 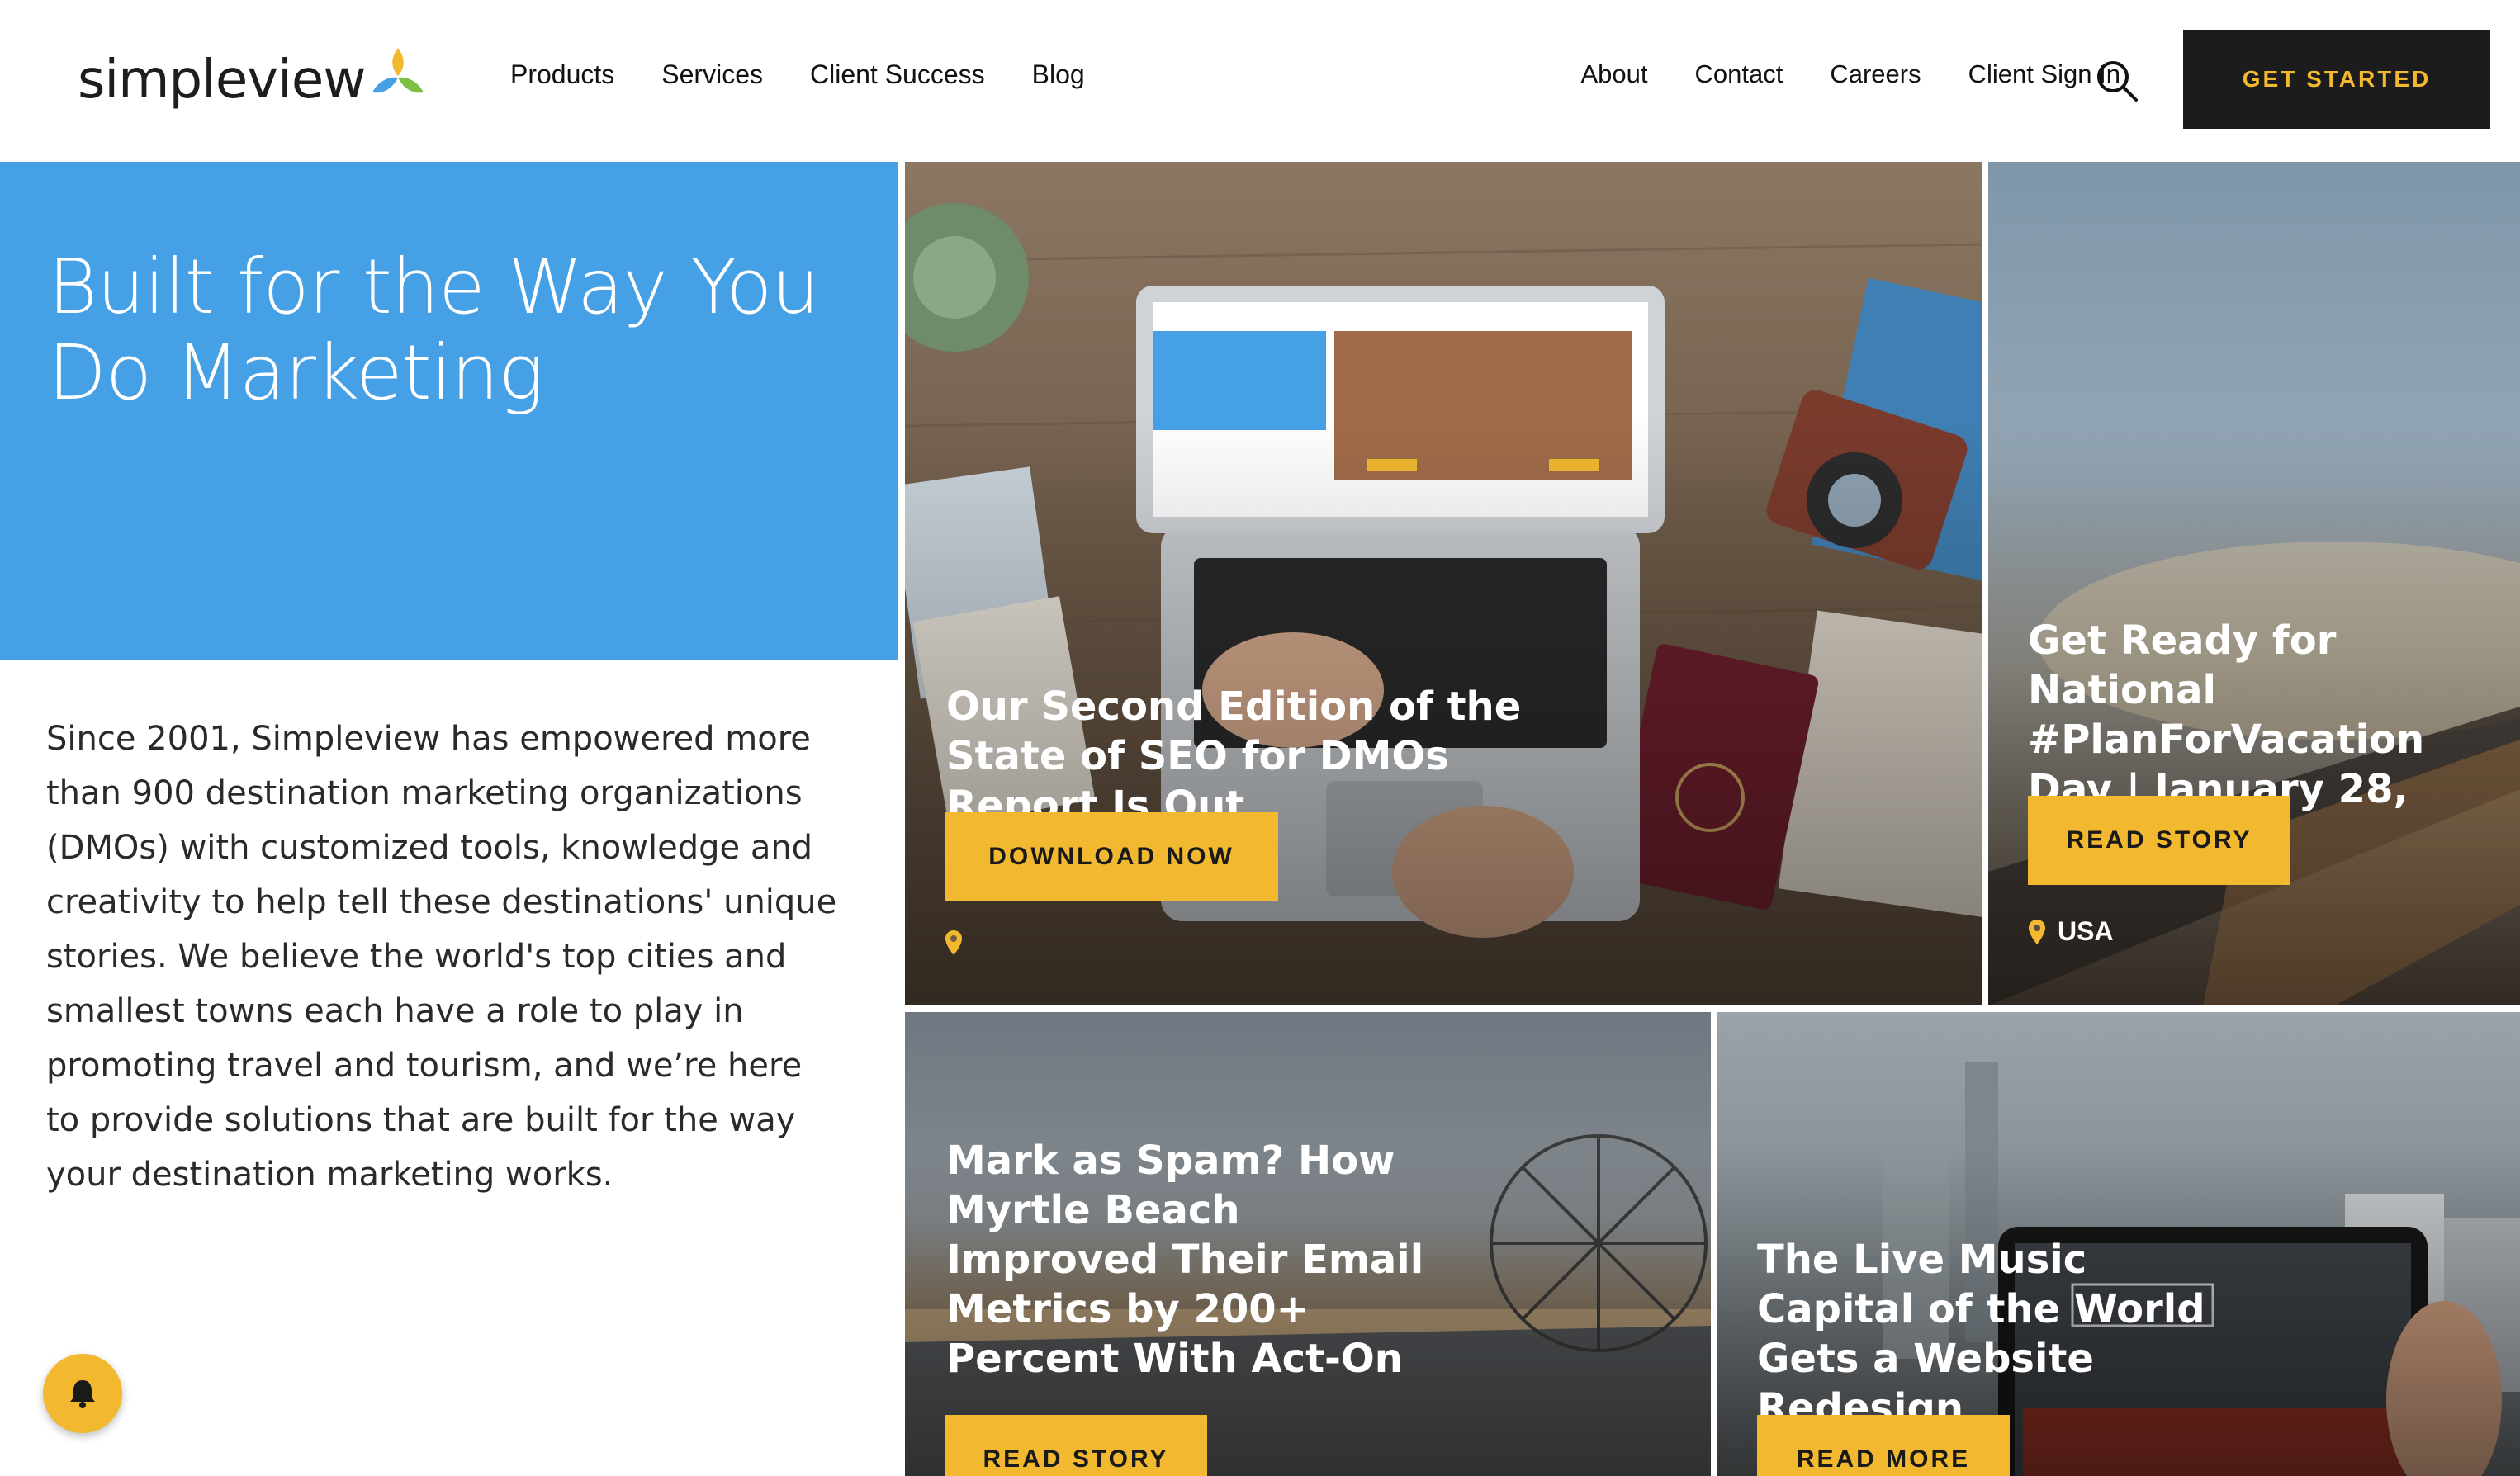 I want to click on read-more-button: READ MORE, so click(x=1883, y=1445).